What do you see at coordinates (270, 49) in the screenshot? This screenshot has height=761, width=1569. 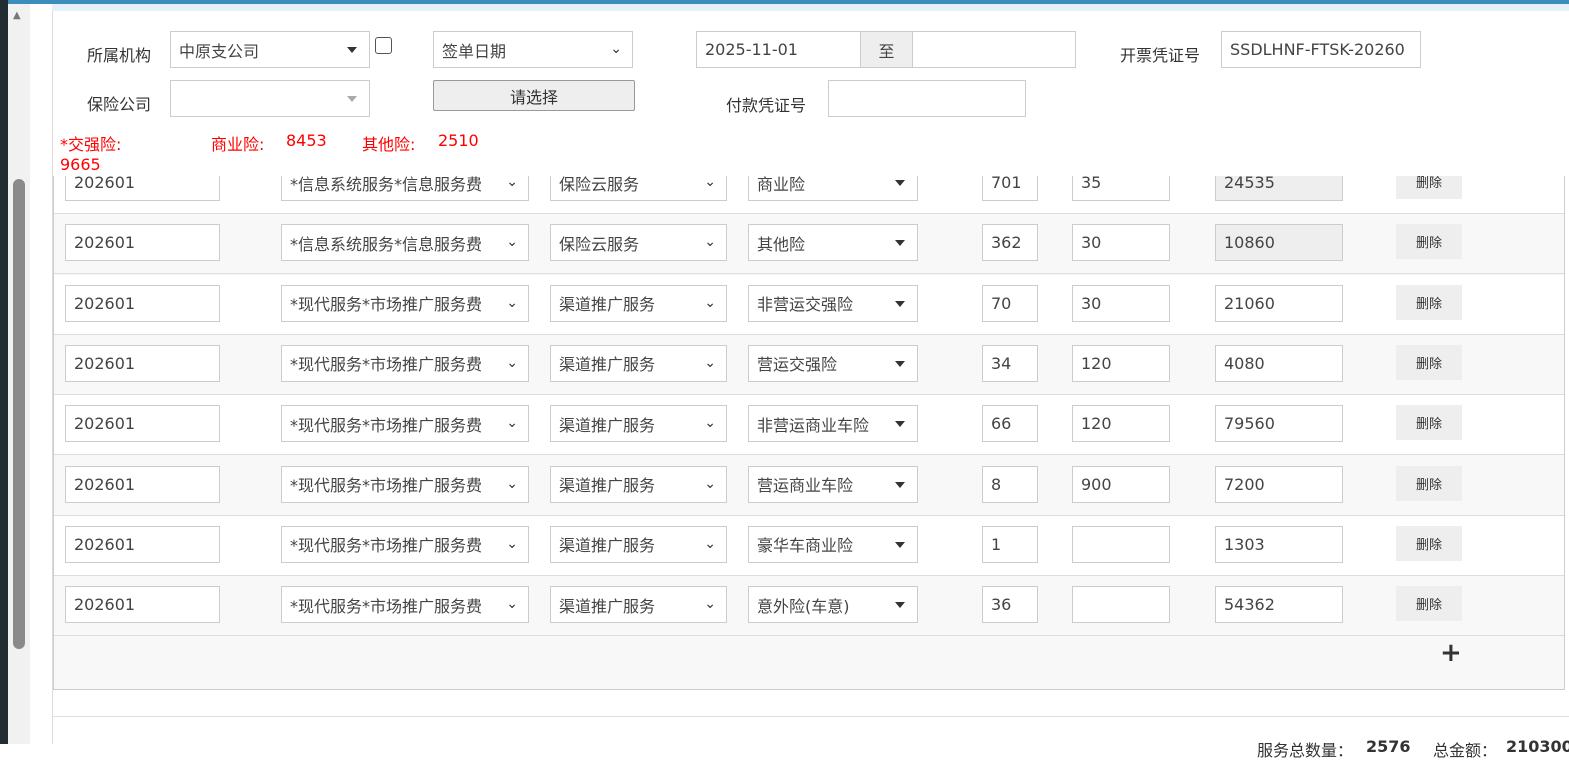 I see `org-select: 中原支公司` at bounding box center [270, 49].